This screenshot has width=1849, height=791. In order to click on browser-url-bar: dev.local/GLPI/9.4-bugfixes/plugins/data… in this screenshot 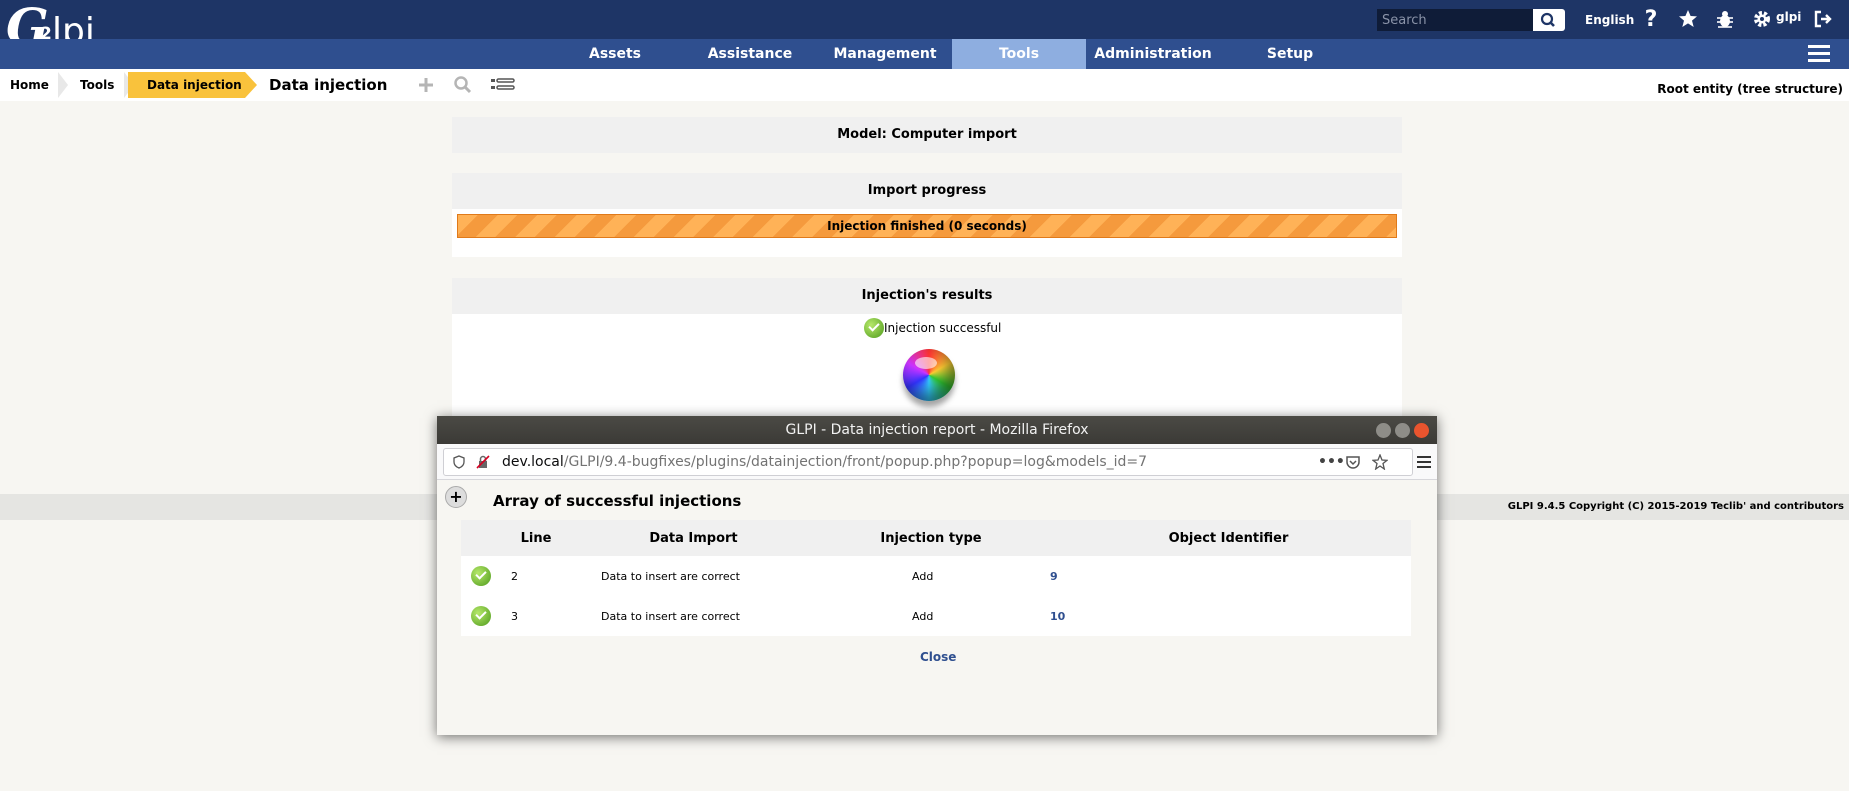, I will do `click(937, 462)`.